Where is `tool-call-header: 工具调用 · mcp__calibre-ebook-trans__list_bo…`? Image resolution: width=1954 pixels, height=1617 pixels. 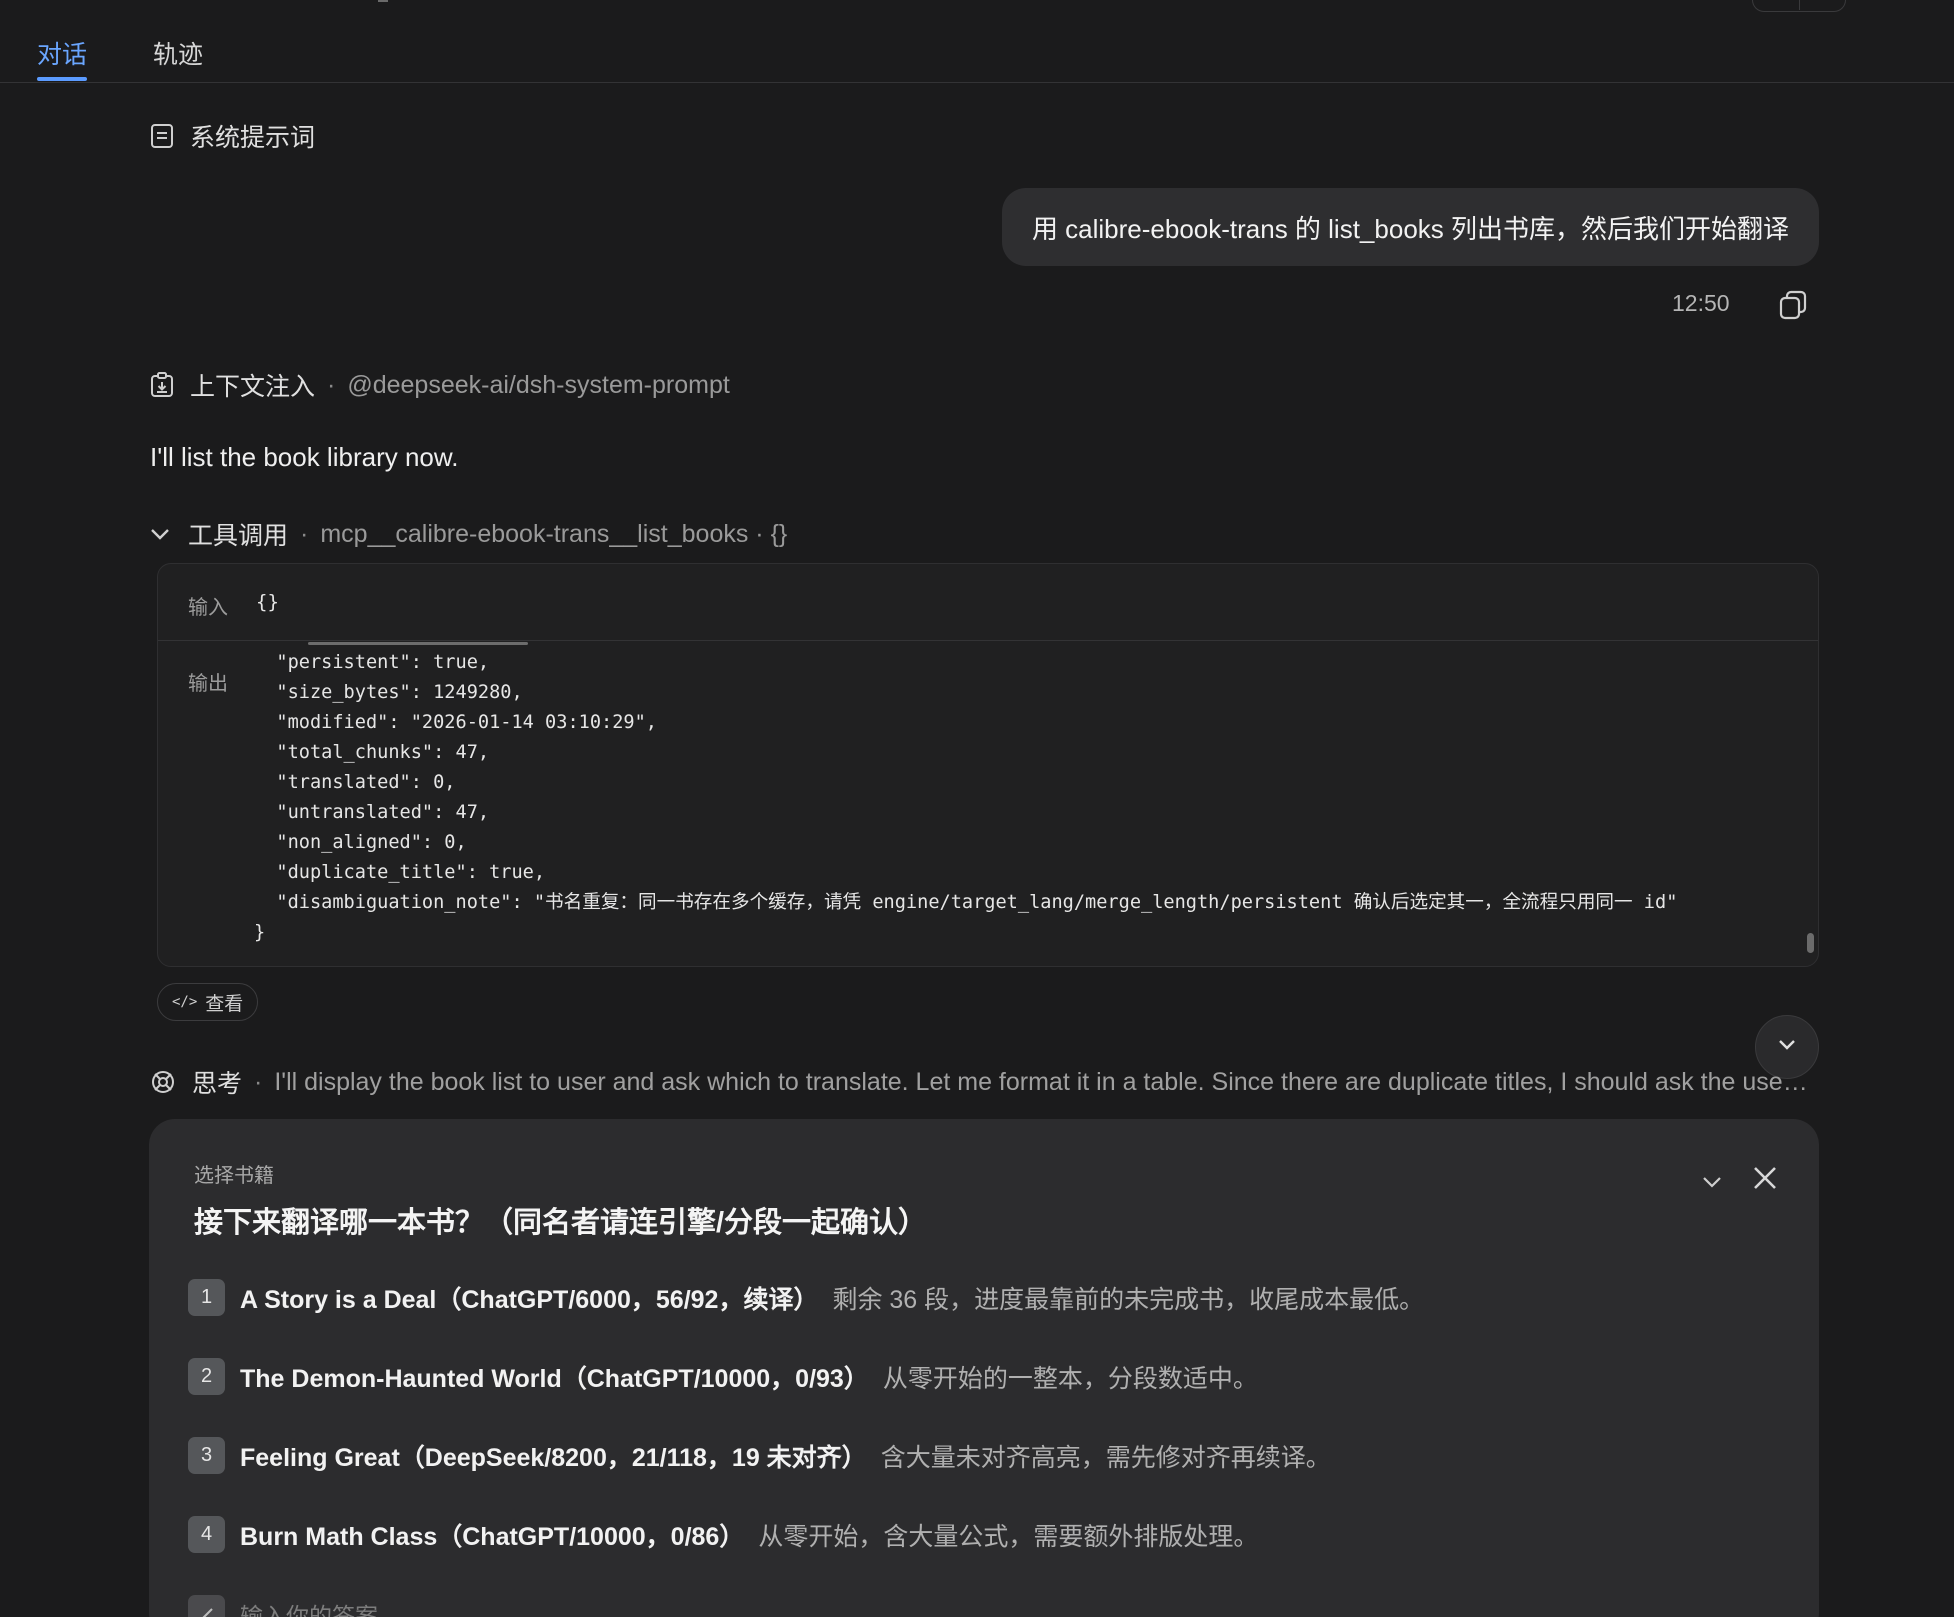 tool-call-header: 工具调用 · mcp__calibre-ebook-trans__list_bo… is located at coordinates (468, 534).